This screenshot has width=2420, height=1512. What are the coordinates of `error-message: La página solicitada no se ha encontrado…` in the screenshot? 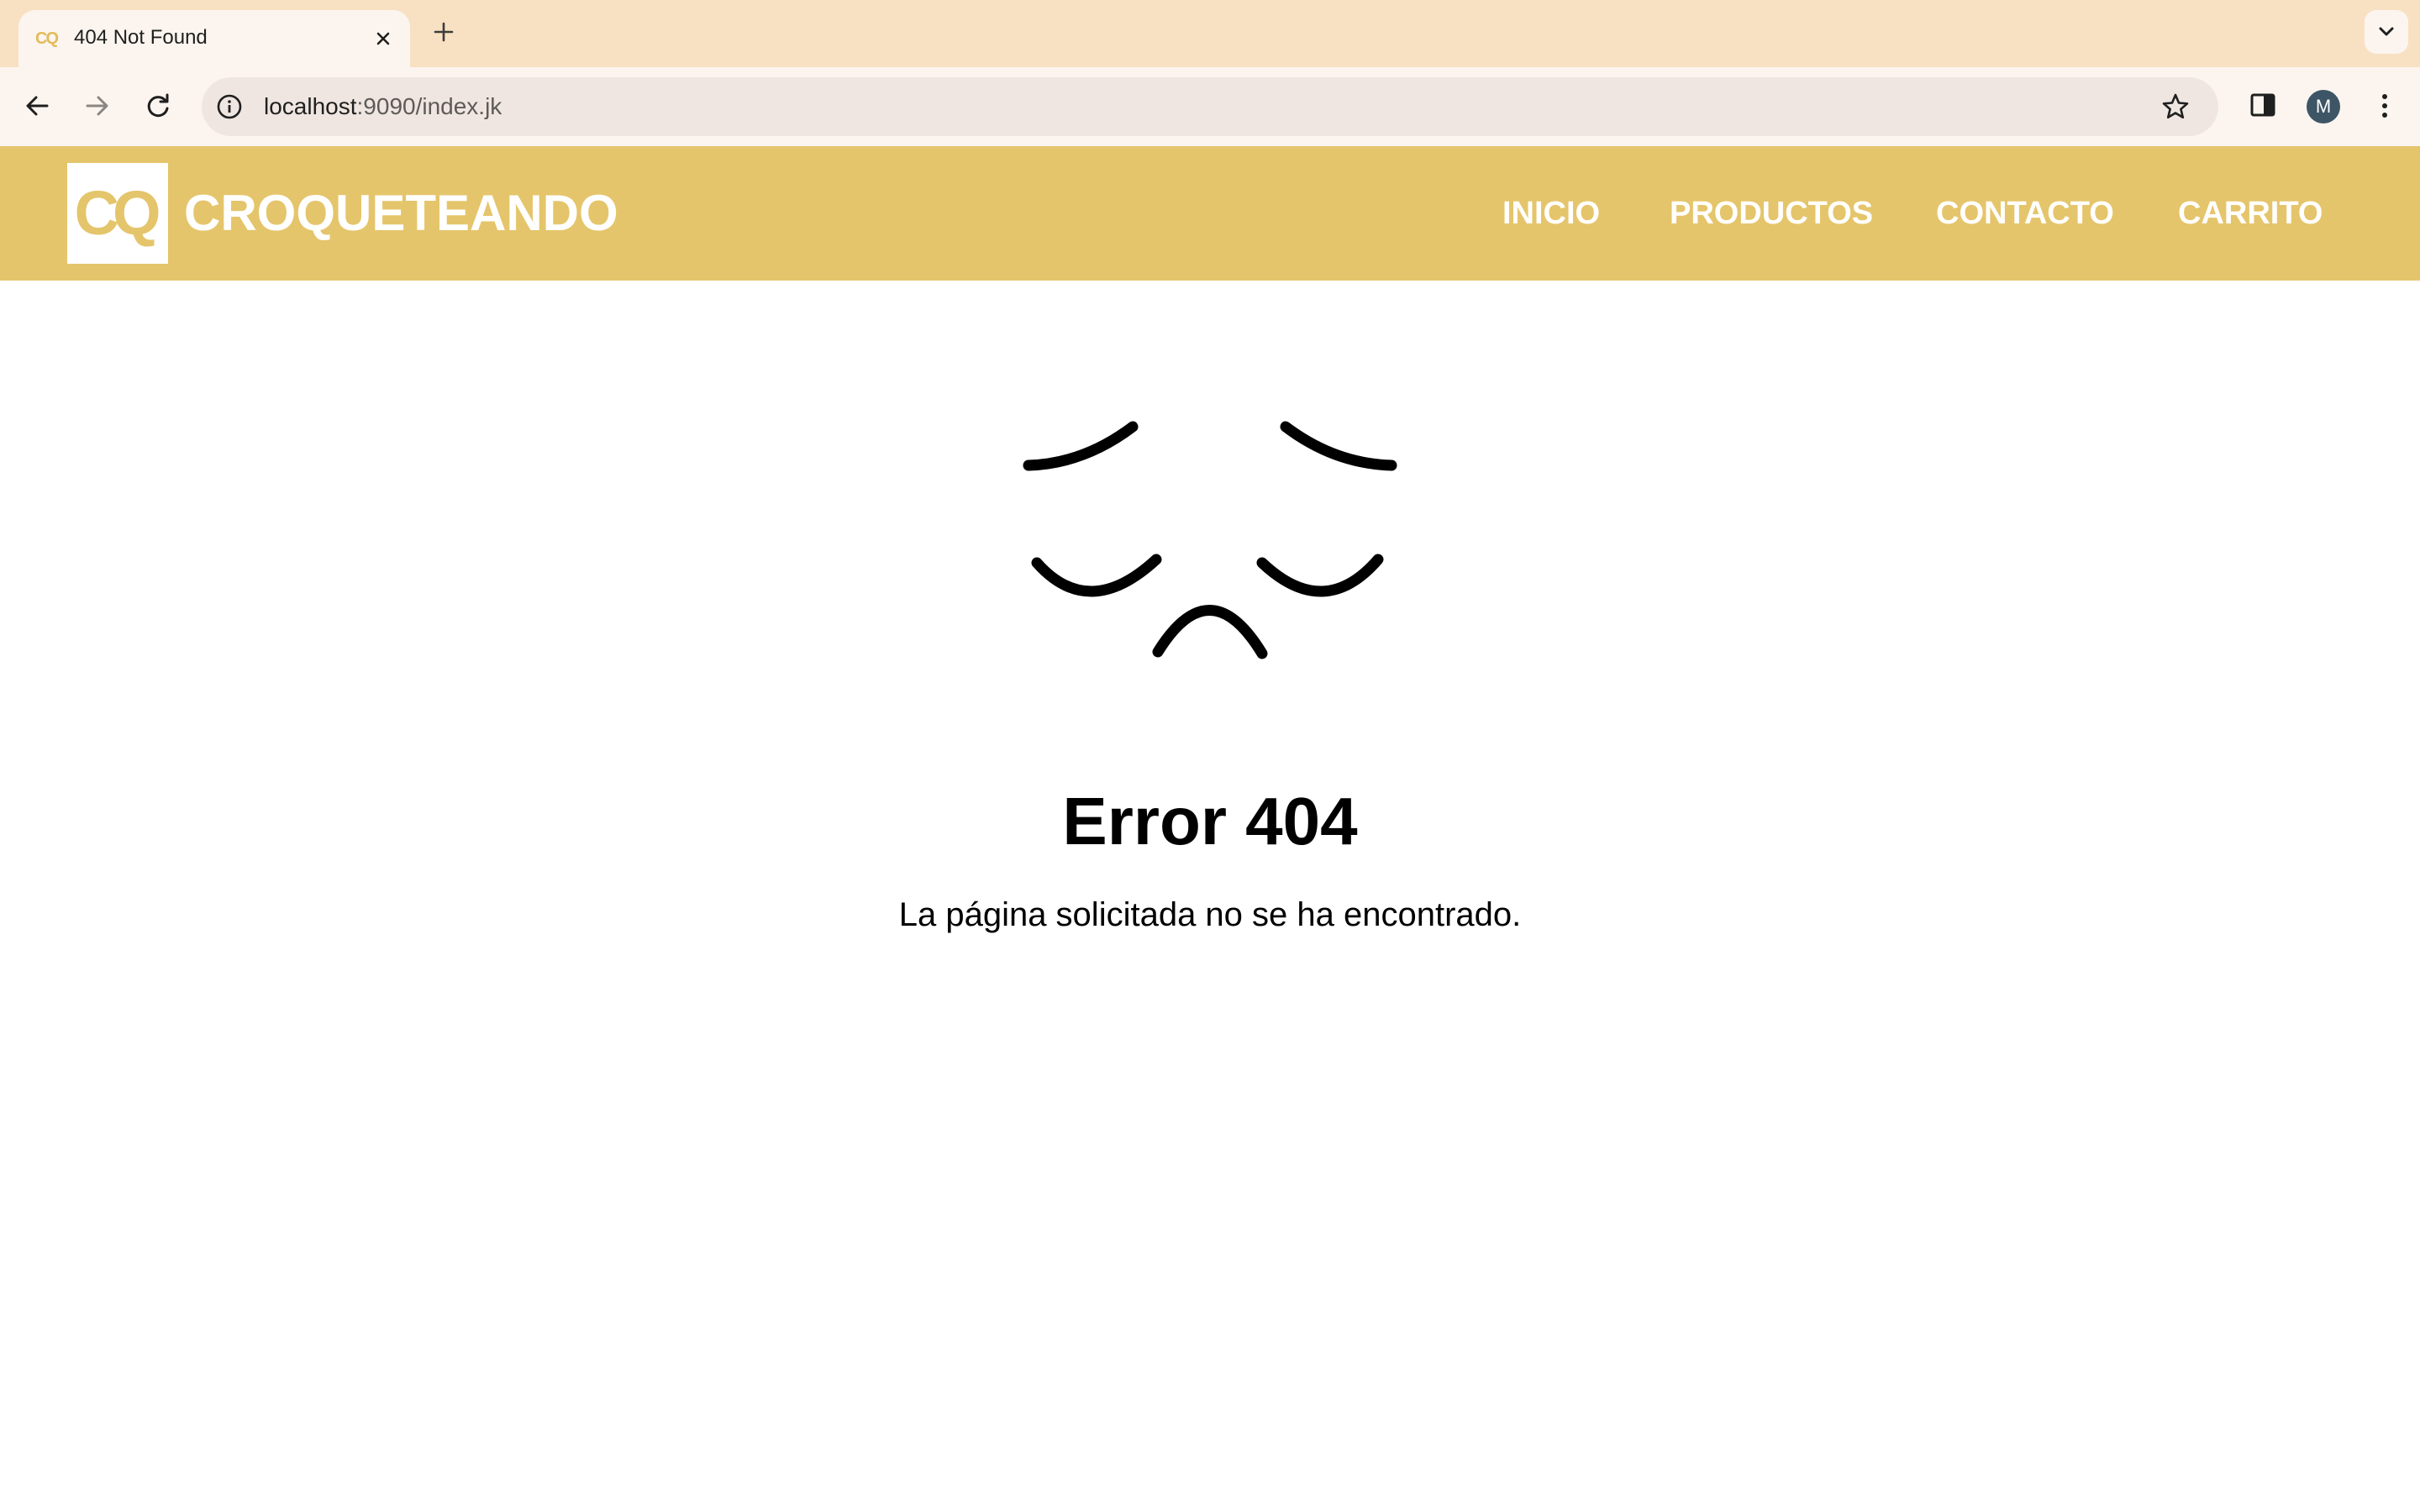 It's located at (1210, 914).